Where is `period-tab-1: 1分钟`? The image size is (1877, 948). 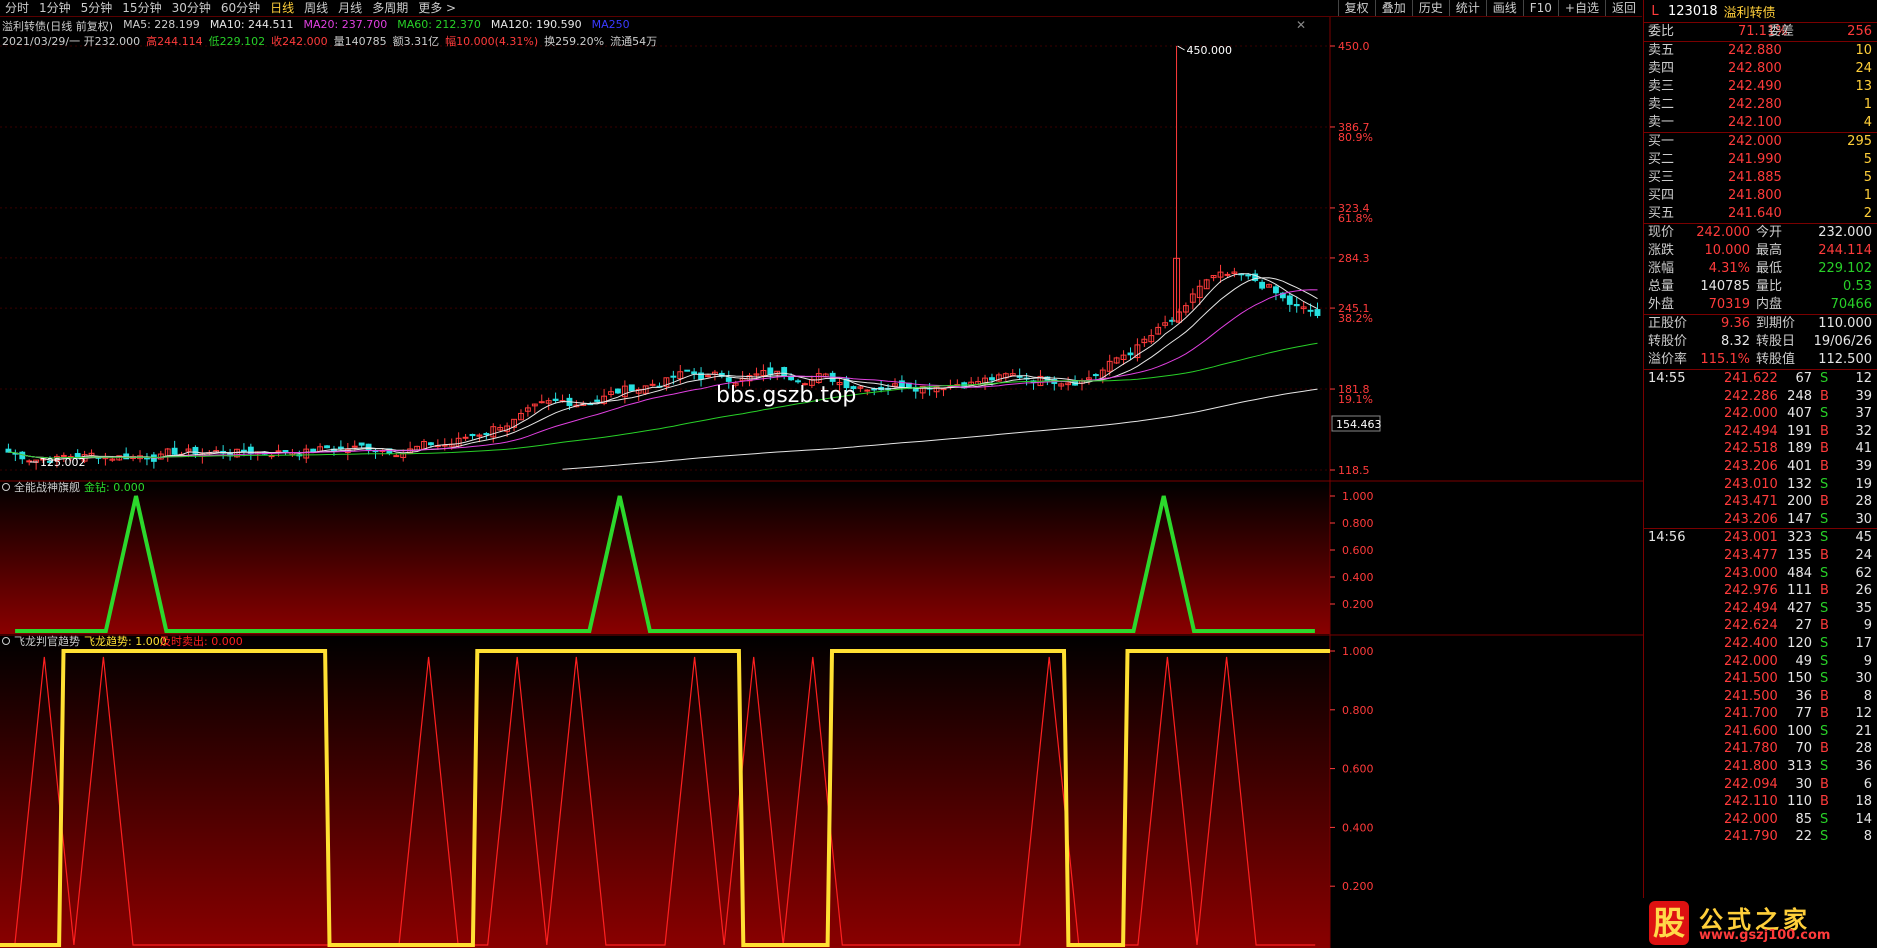
period-tab-1: 1分钟 is located at coordinates (55, 8).